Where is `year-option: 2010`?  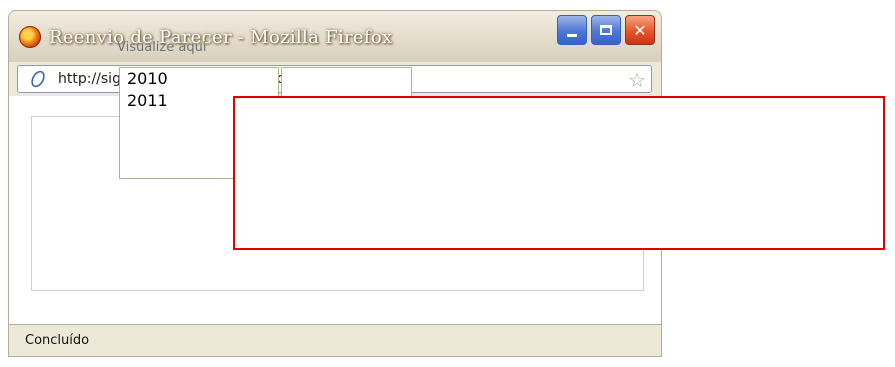 year-option: 2010 is located at coordinates (199, 79).